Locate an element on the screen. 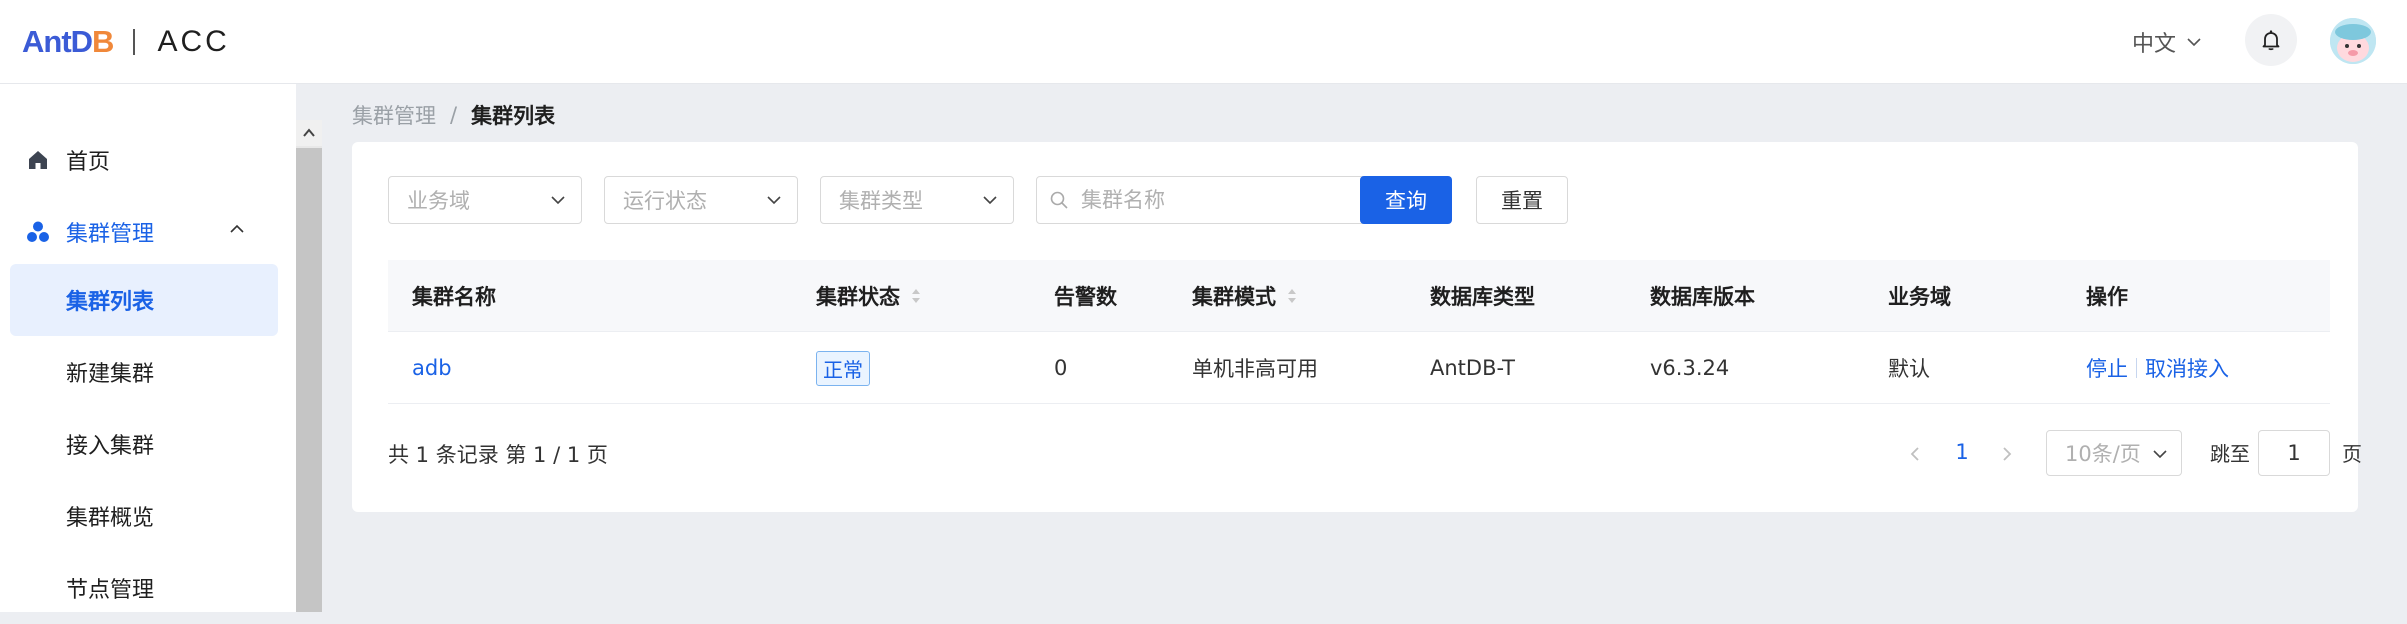 This screenshot has height=624, width=2407. search-icon is located at coordinates (1059, 200).